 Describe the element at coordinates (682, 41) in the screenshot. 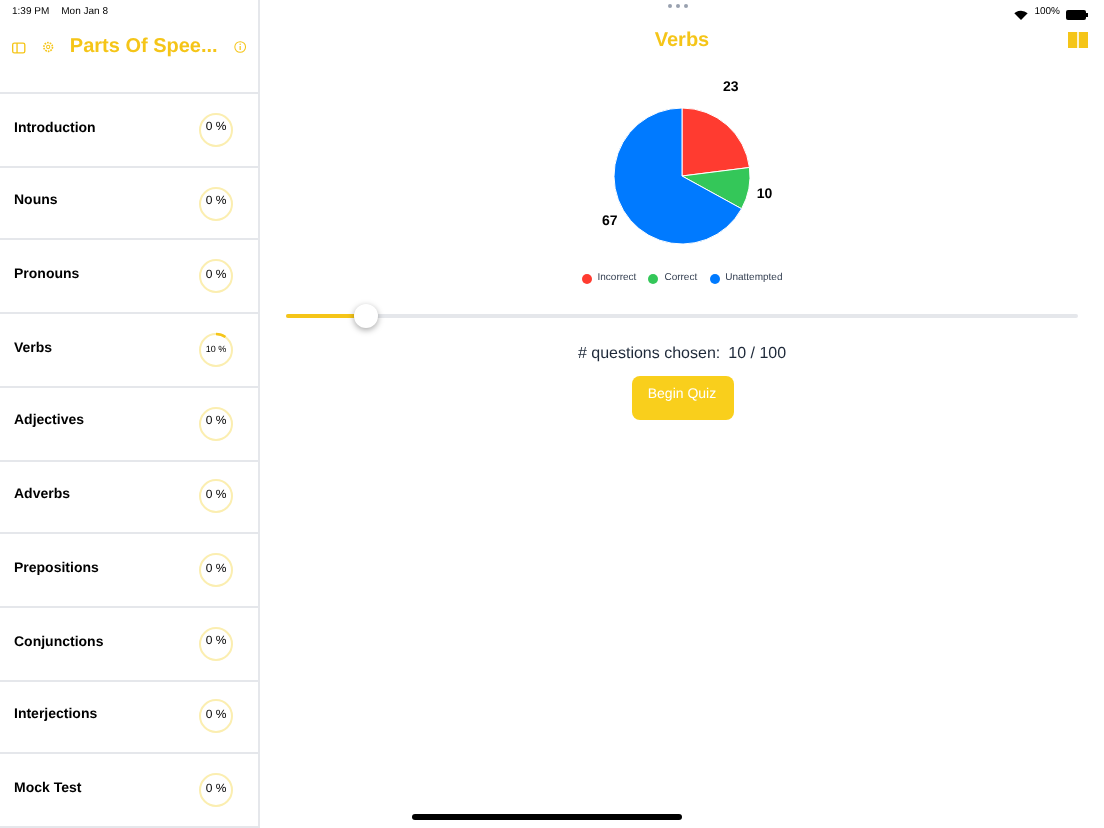

I see `detail-title: Verbs` at that location.